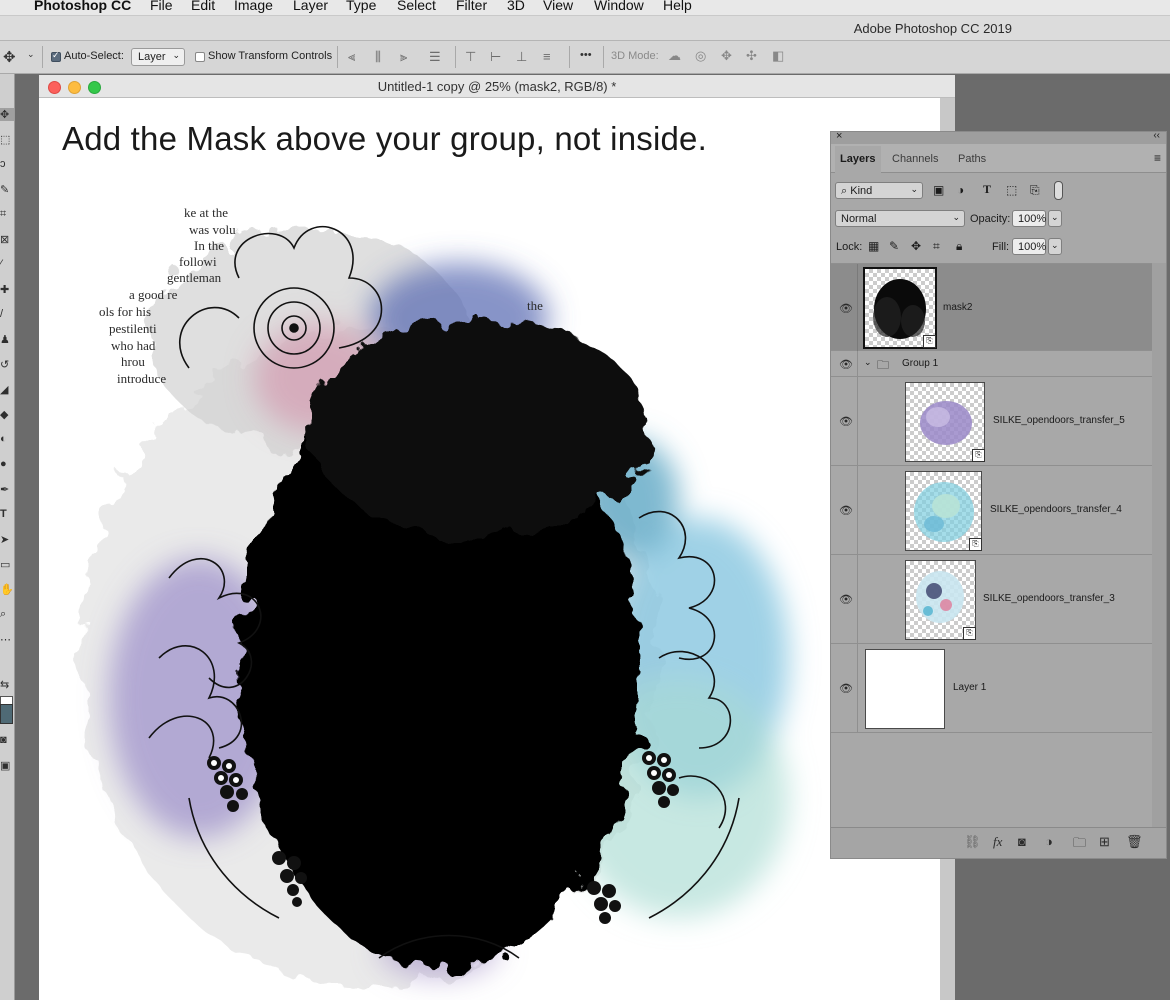 The height and width of the screenshot is (1000, 1170). Describe the element at coordinates (416, 6) in the screenshot. I see `menu-select: Select` at that location.